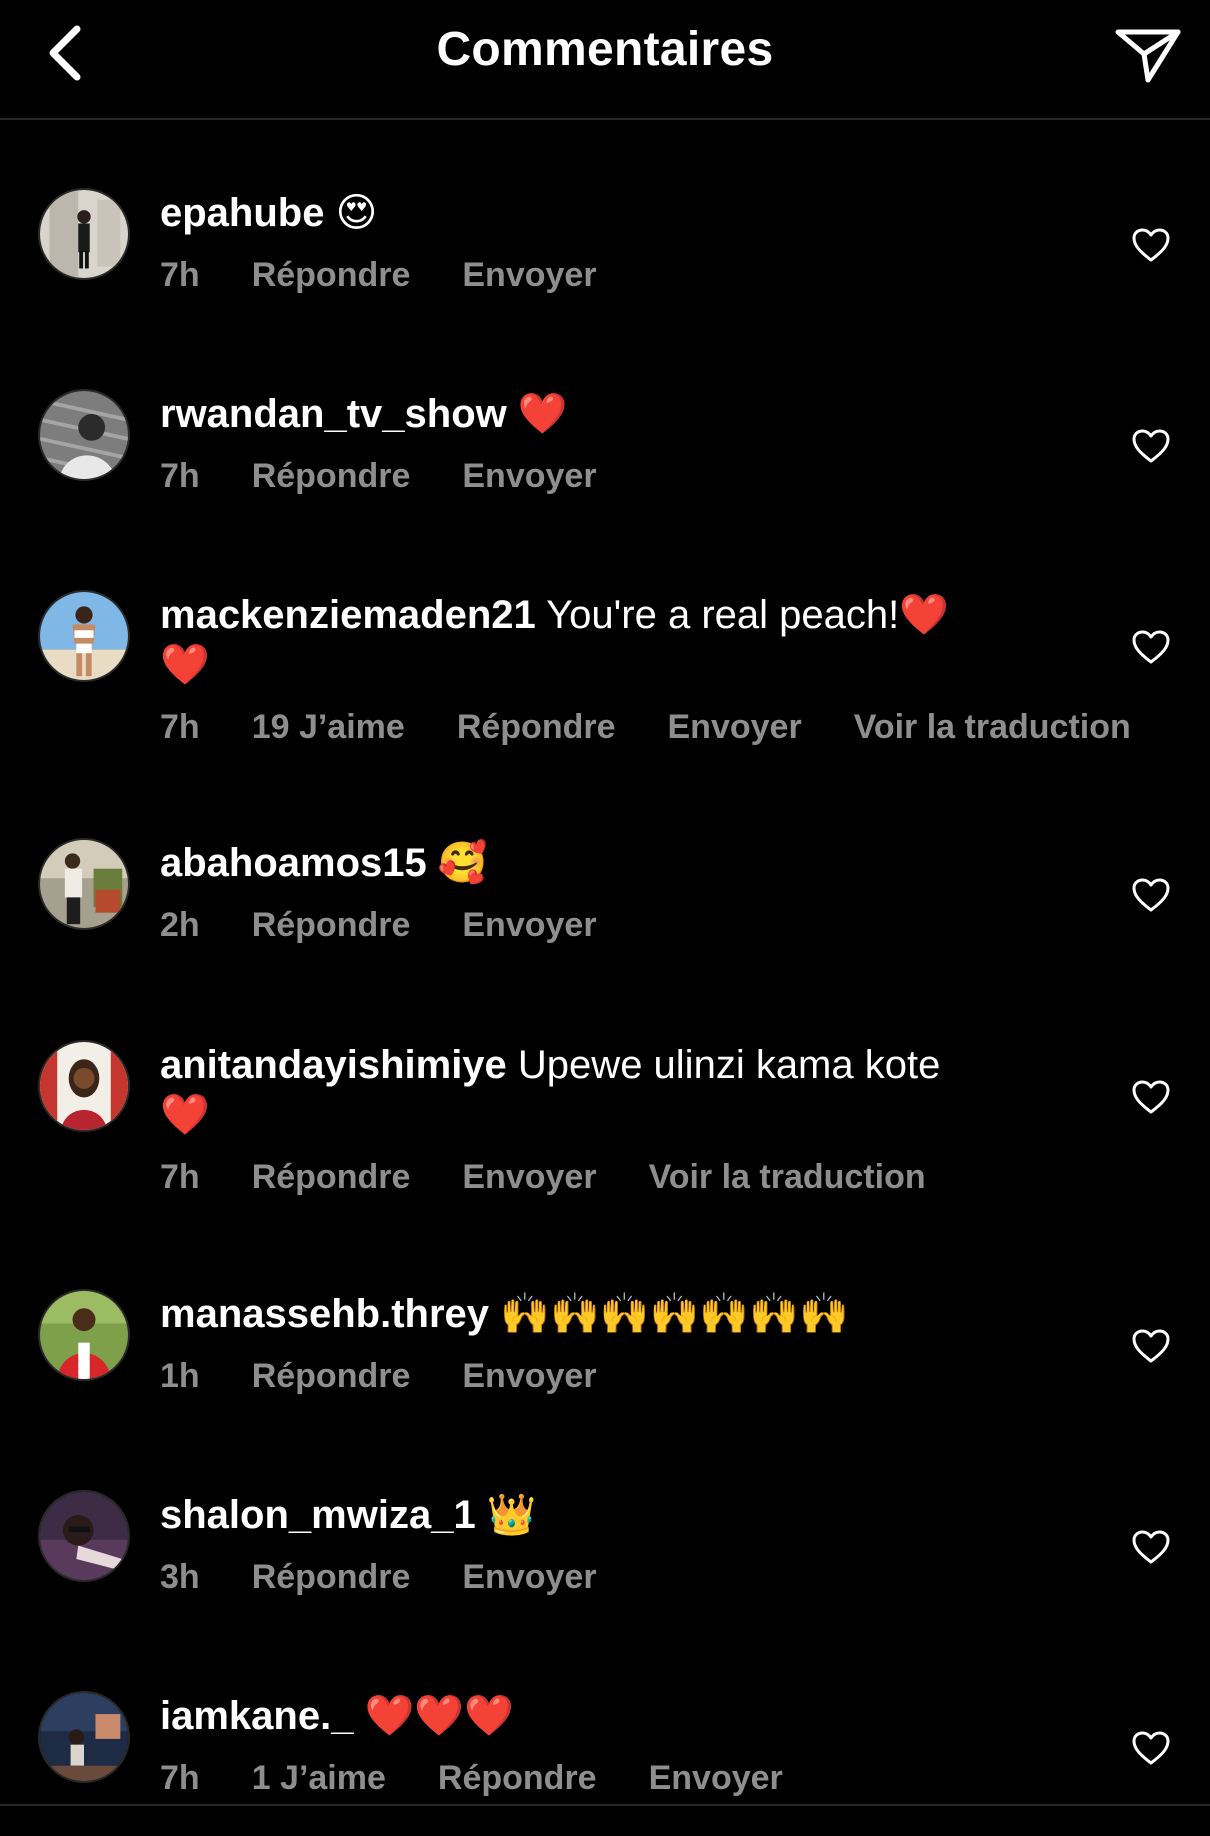 The image size is (1210, 1836). I want to click on comment-username: anitandayishimiye, so click(333, 1065).